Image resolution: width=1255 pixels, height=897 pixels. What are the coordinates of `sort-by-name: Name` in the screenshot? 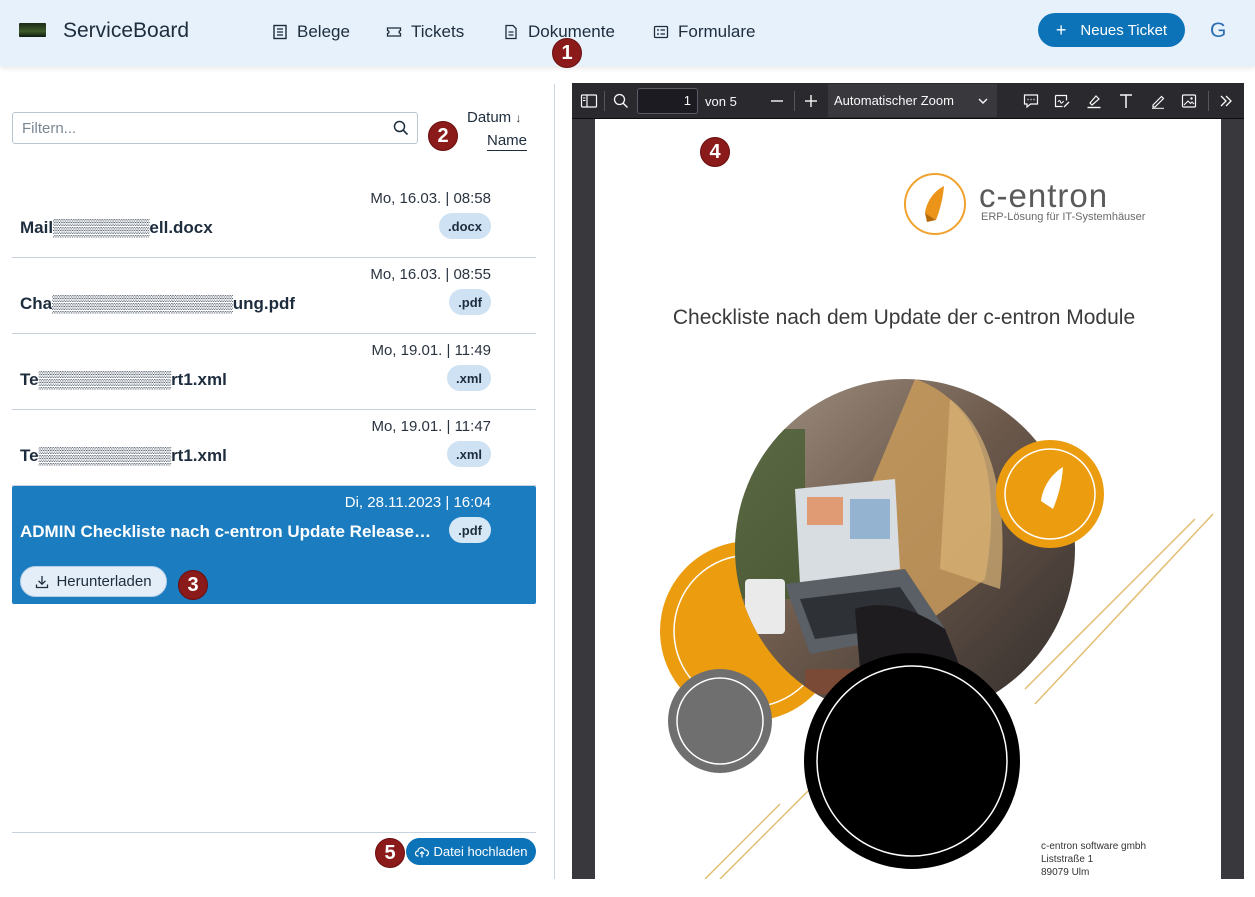 It's located at (507, 141).